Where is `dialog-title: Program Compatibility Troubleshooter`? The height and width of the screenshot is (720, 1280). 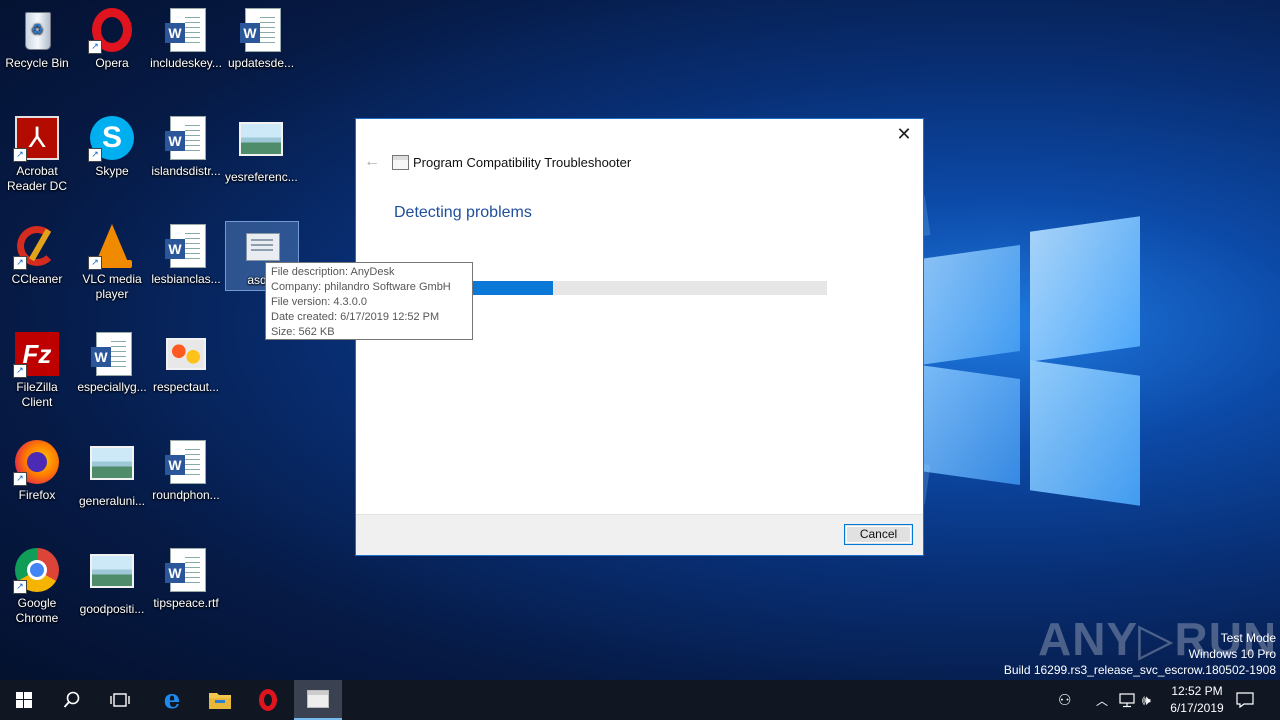 dialog-title: Program Compatibility Troubleshooter is located at coordinates (522, 162).